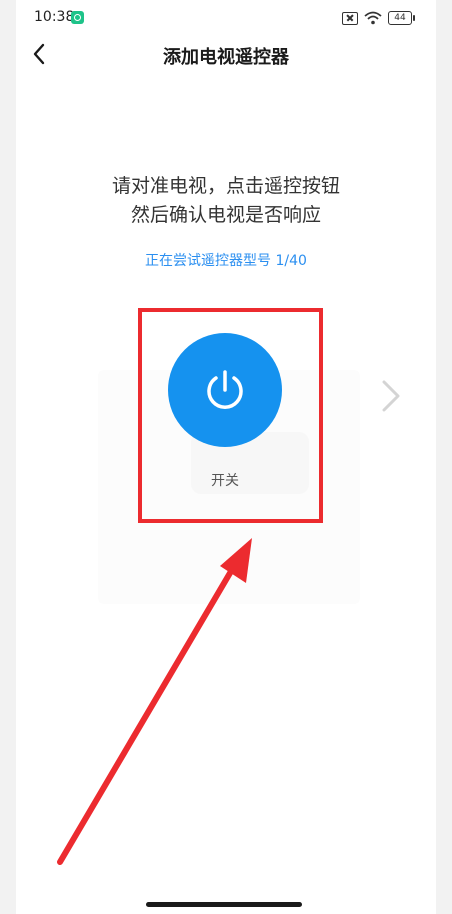 The width and height of the screenshot is (452, 914). What do you see at coordinates (225, 215) in the screenshot?
I see `instruction-line-2: 然后确认电视是否响应` at bounding box center [225, 215].